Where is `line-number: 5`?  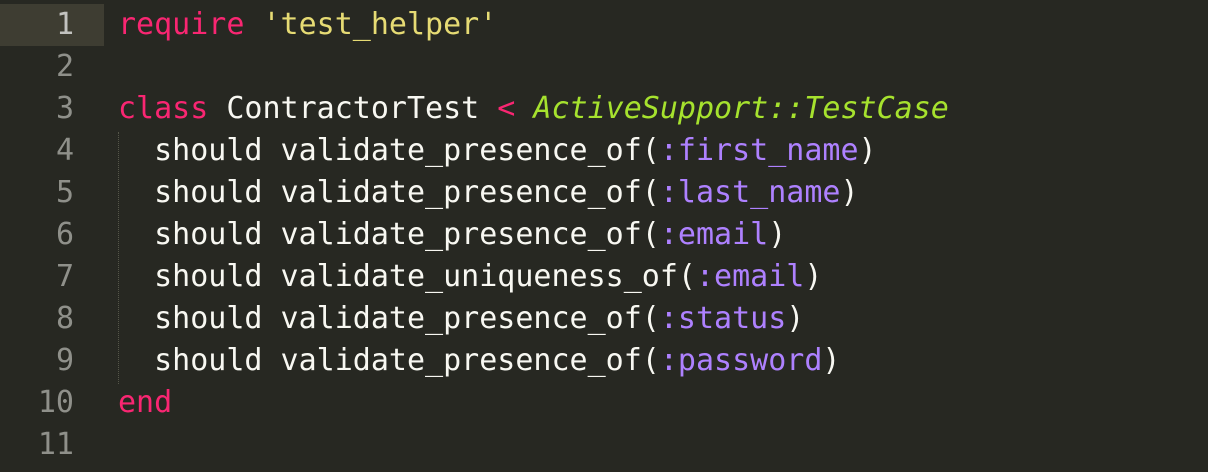 line-number: 5 is located at coordinates (64, 192).